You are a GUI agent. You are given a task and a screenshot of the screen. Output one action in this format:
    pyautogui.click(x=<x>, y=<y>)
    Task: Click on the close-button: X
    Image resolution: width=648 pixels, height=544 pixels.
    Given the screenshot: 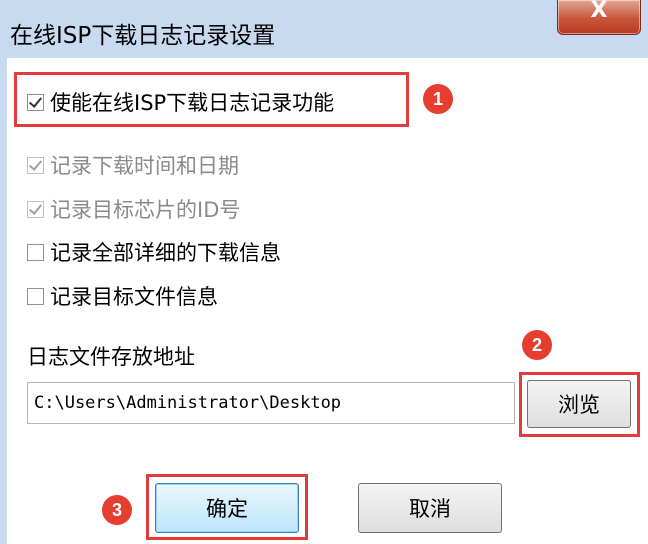 What is the action you would take?
    pyautogui.click(x=599, y=17)
    